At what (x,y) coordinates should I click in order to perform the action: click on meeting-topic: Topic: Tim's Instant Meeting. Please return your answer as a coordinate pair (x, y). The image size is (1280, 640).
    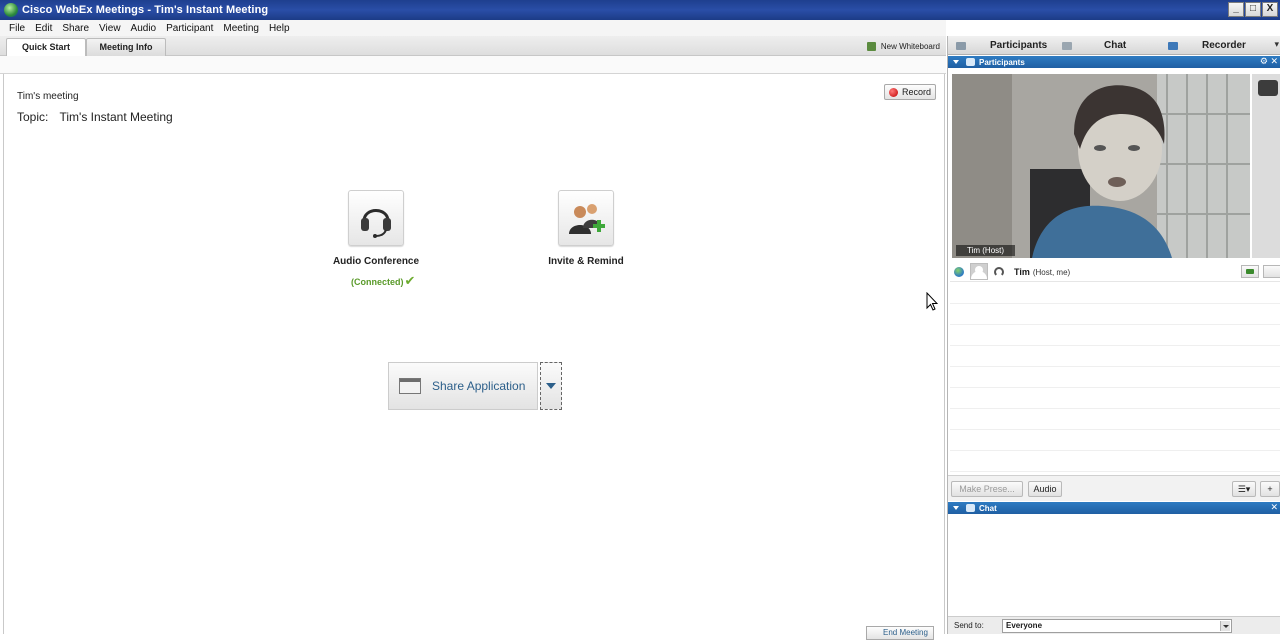
    Looking at the image, I should click on (95, 117).